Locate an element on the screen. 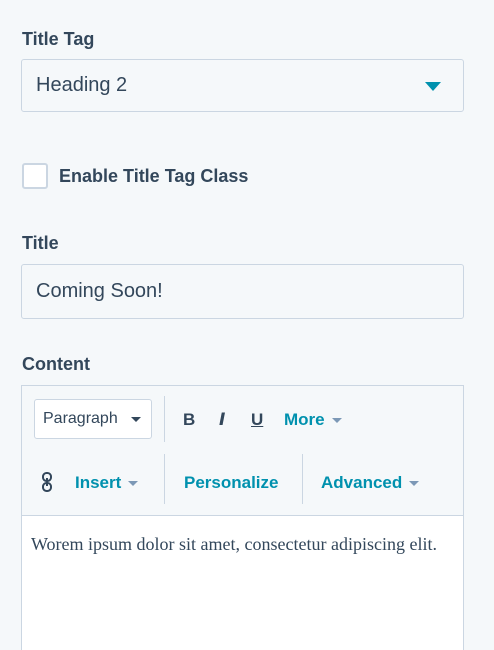 This screenshot has height=650, width=494. title-tag-value: Heading 2 is located at coordinates (82, 85).